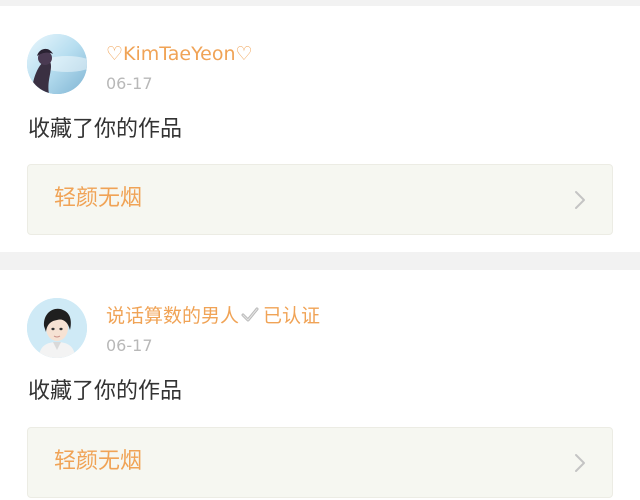 This screenshot has height=500, width=640. I want to click on username-text: ♡KimTaeYeon♡, so click(179, 54).